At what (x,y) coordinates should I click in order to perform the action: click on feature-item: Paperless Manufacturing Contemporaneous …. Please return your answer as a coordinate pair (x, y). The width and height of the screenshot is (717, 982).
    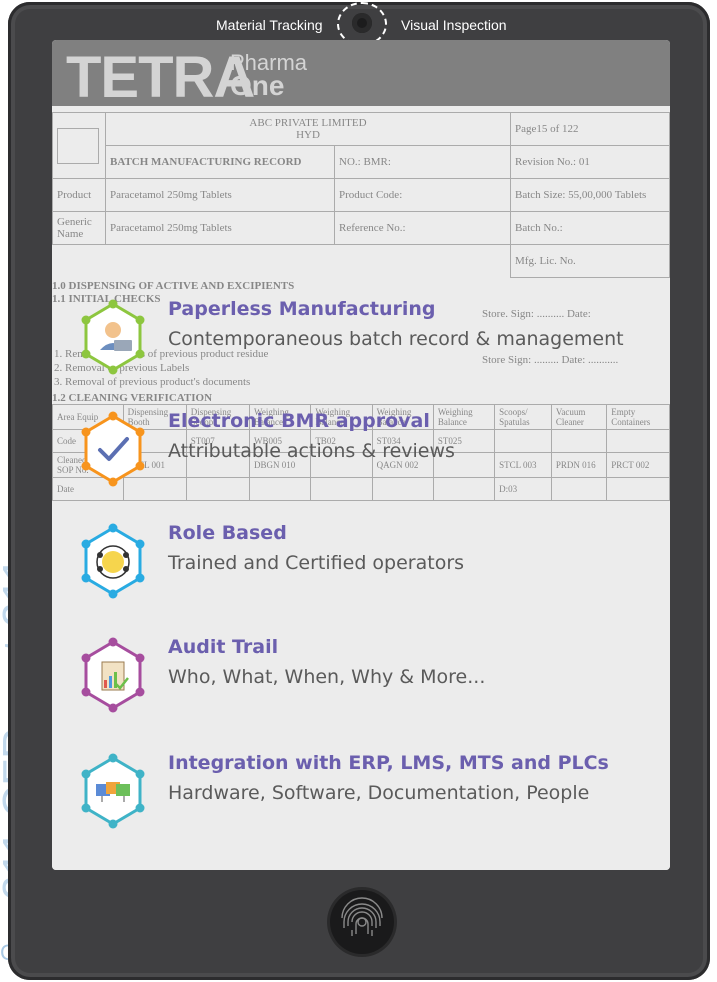
    Looking at the image, I should click on (368, 338).